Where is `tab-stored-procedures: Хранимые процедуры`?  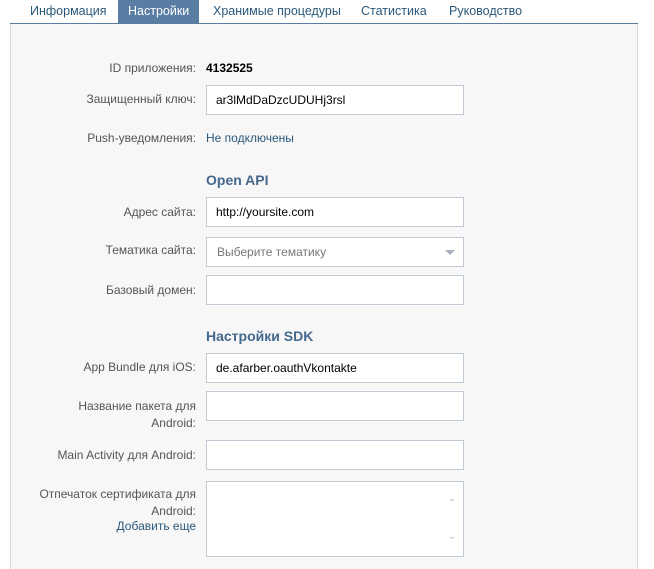 tab-stored-procedures: Хранимые процедуры is located at coordinates (277, 12).